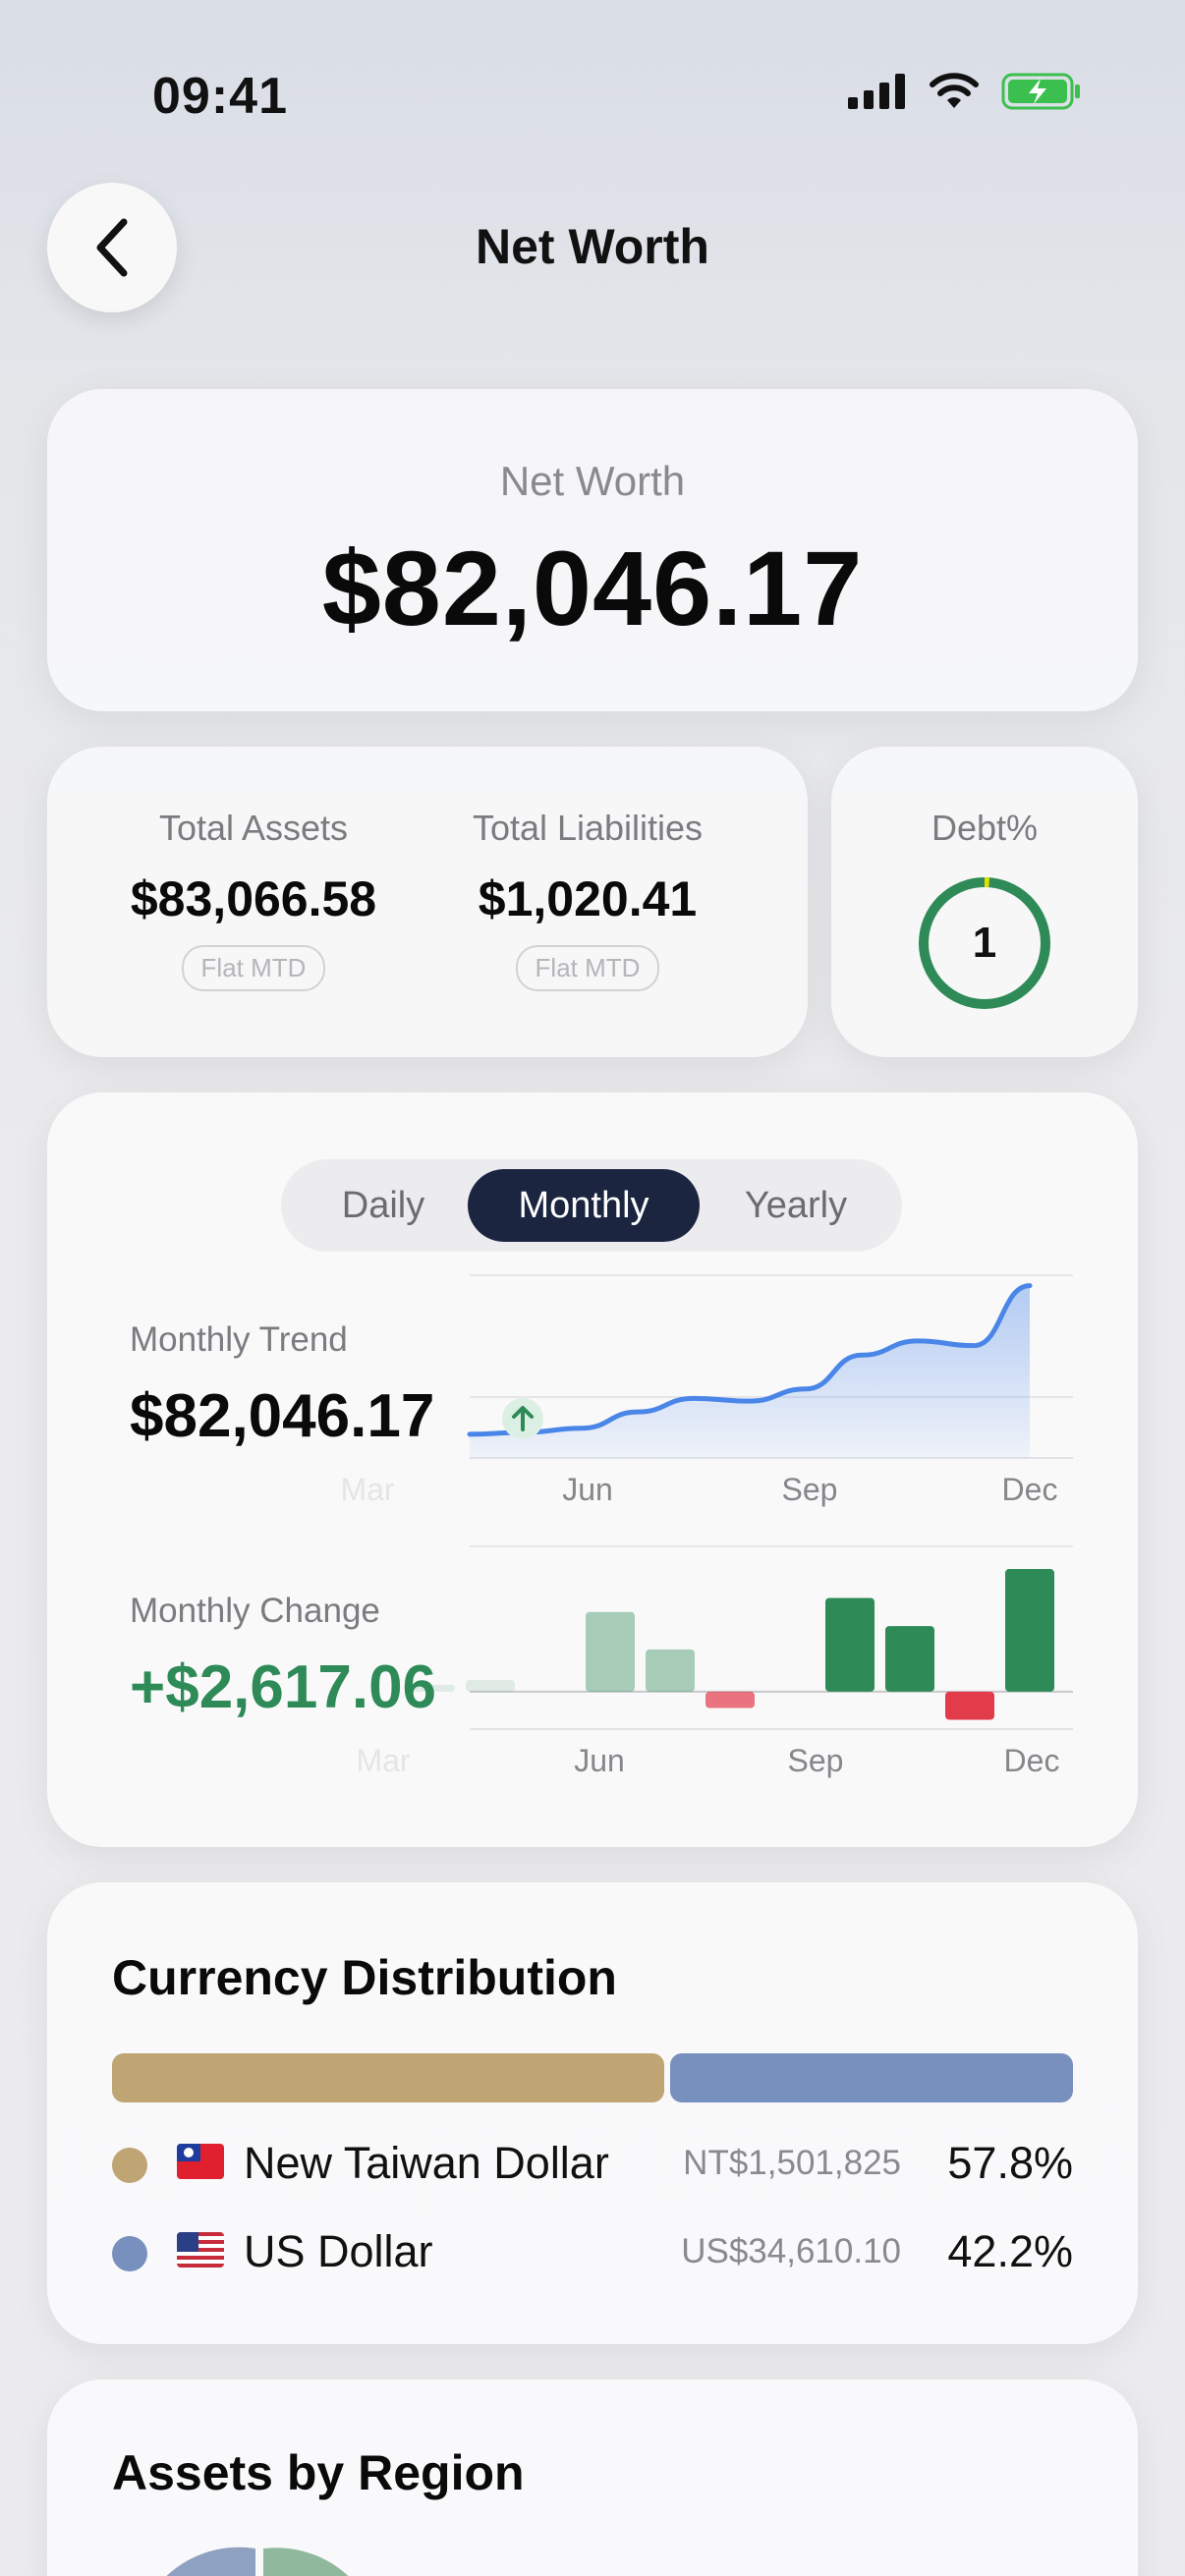  I want to click on change-bar-jul, so click(730, 1699).